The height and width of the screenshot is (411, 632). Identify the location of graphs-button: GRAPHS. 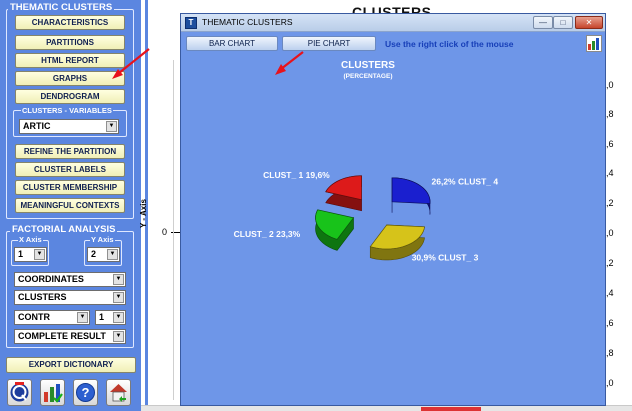
(70, 78).